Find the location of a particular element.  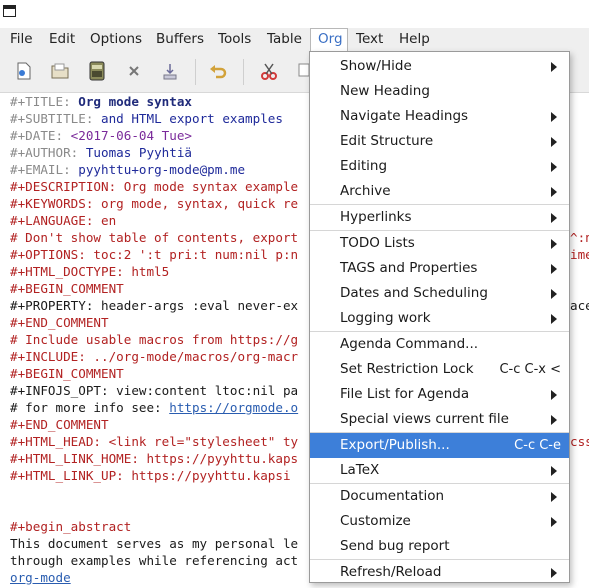

menu-item-file-list-agenda: File List for Agenda is located at coordinates (439, 394).